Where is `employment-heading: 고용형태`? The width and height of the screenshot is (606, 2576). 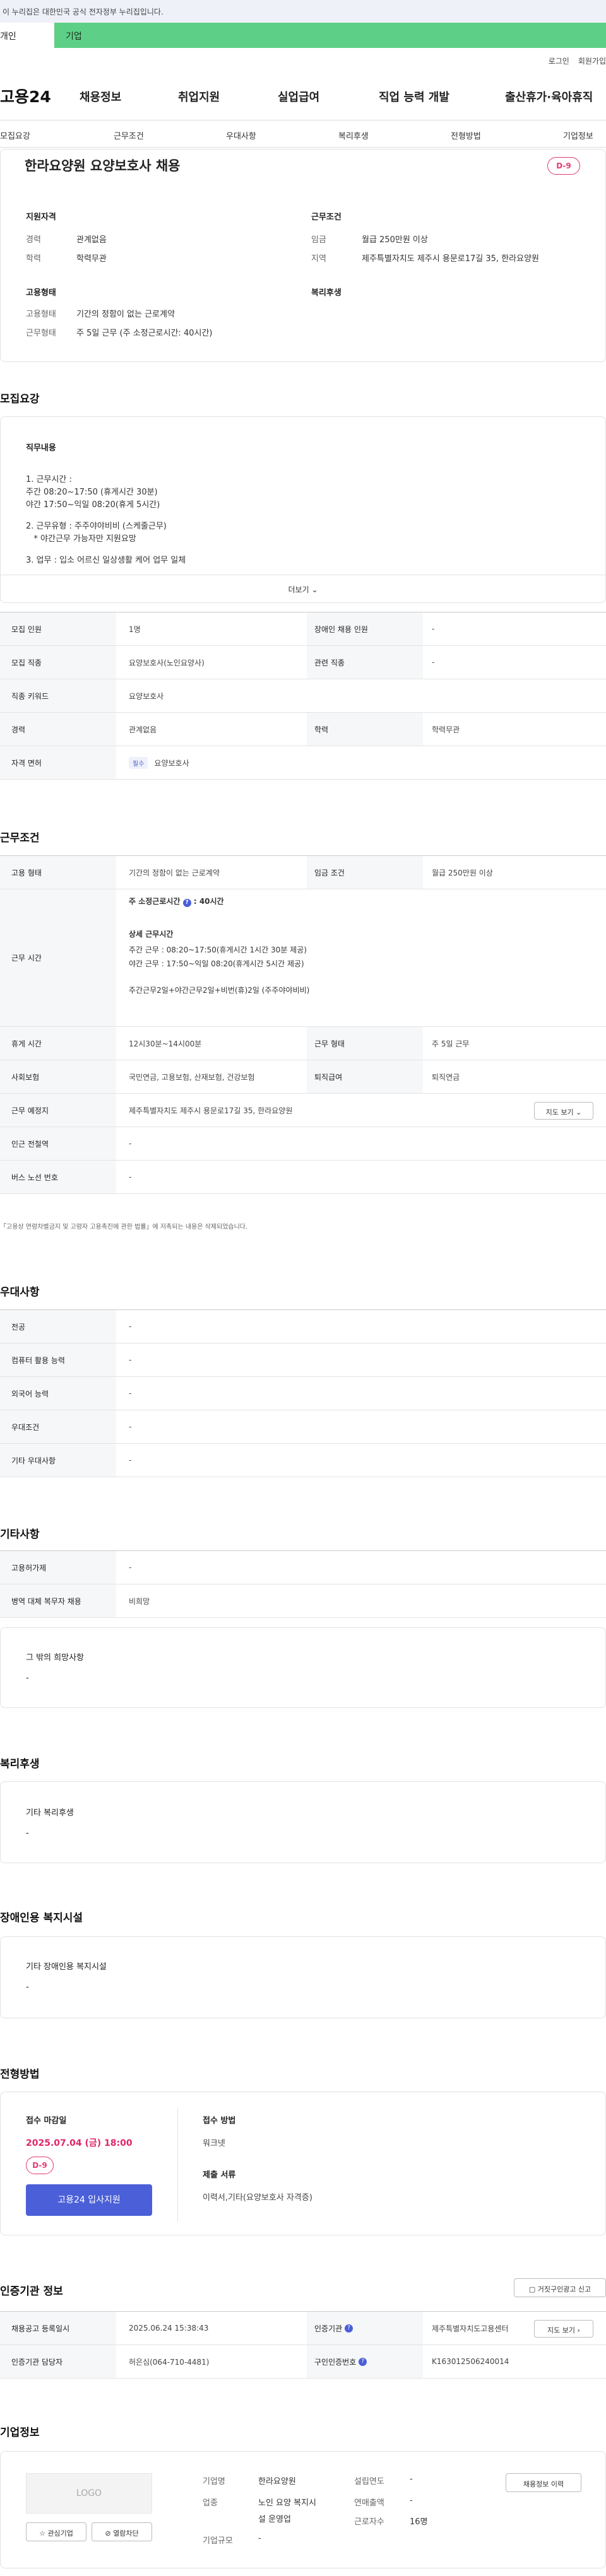 employment-heading: 고용형태 is located at coordinates (41, 293).